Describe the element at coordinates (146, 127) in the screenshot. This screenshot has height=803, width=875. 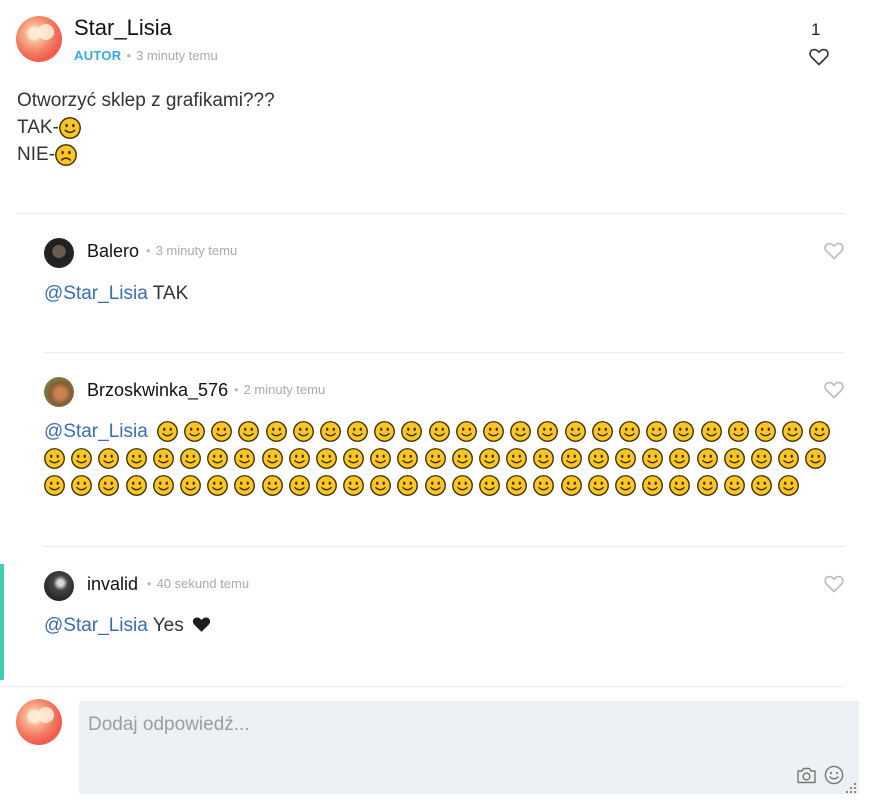
I see `post-body: Otworzyć sklep z grafikami??? TAK- NIE-` at that location.